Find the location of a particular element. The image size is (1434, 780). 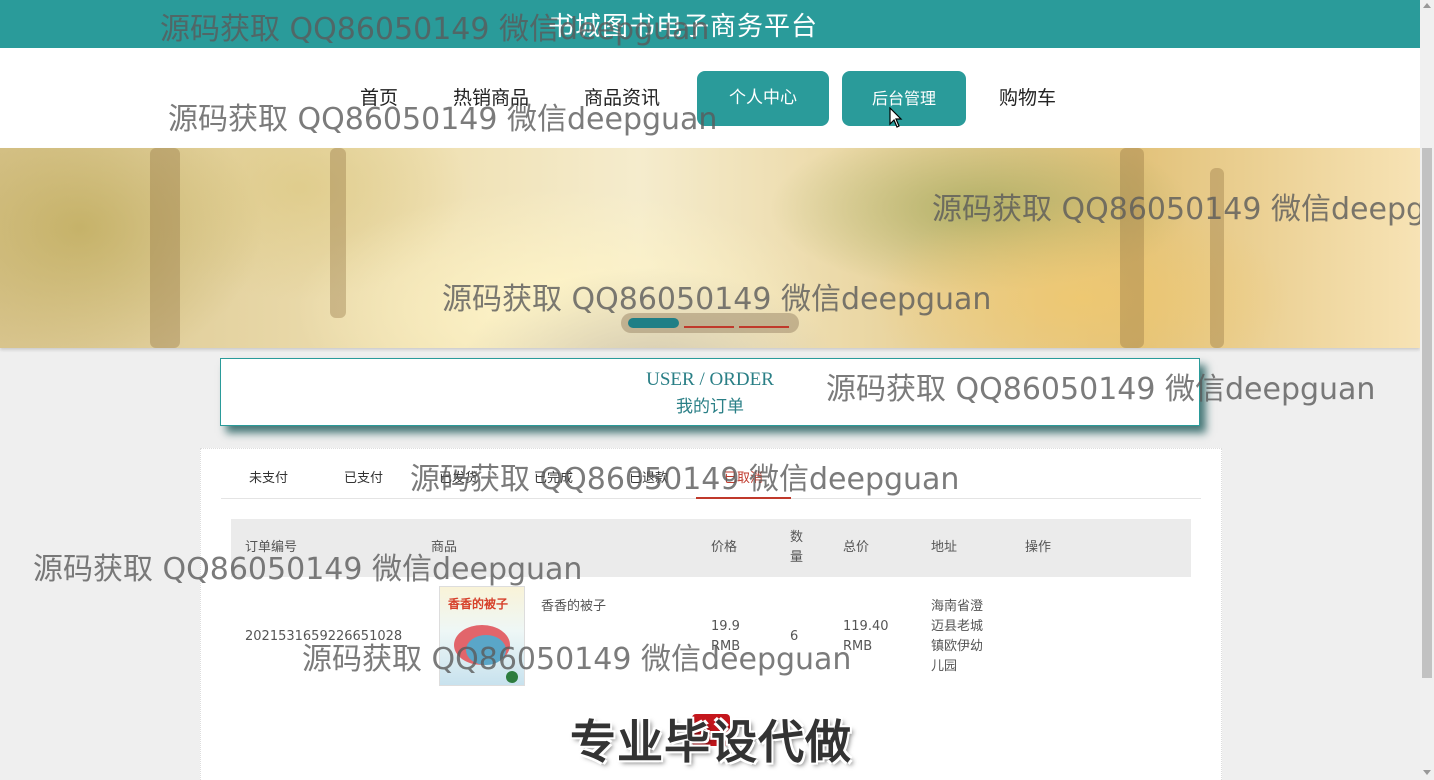

tab-unpaid: 未支付 is located at coordinates (268, 479).